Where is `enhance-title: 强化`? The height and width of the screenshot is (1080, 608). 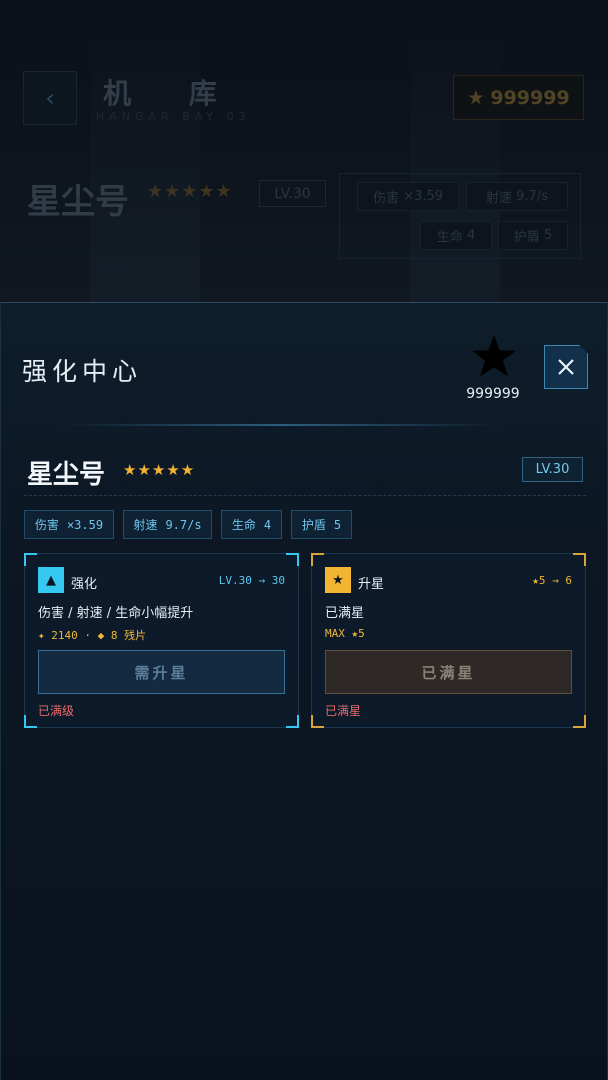
enhance-title: 强化 is located at coordinates (84, 584).